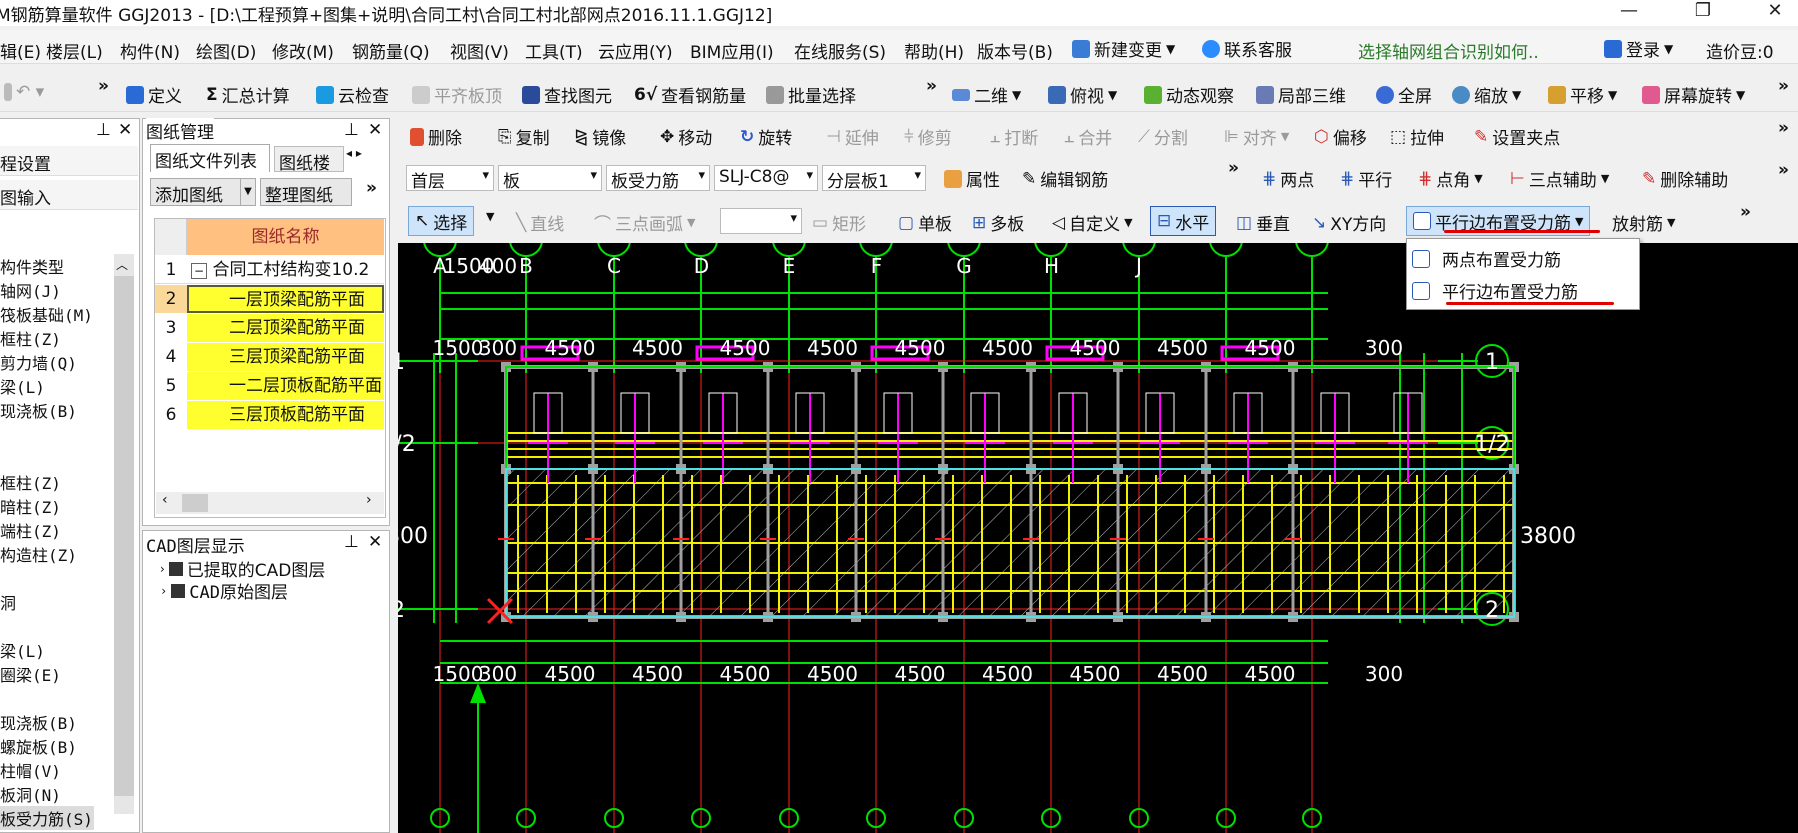 The width and height of the screenshot is (1798, 833). Describe the element at coordinates (303, 50) in the screenshot. I see `menu-modify: 修改(M)` at that location.